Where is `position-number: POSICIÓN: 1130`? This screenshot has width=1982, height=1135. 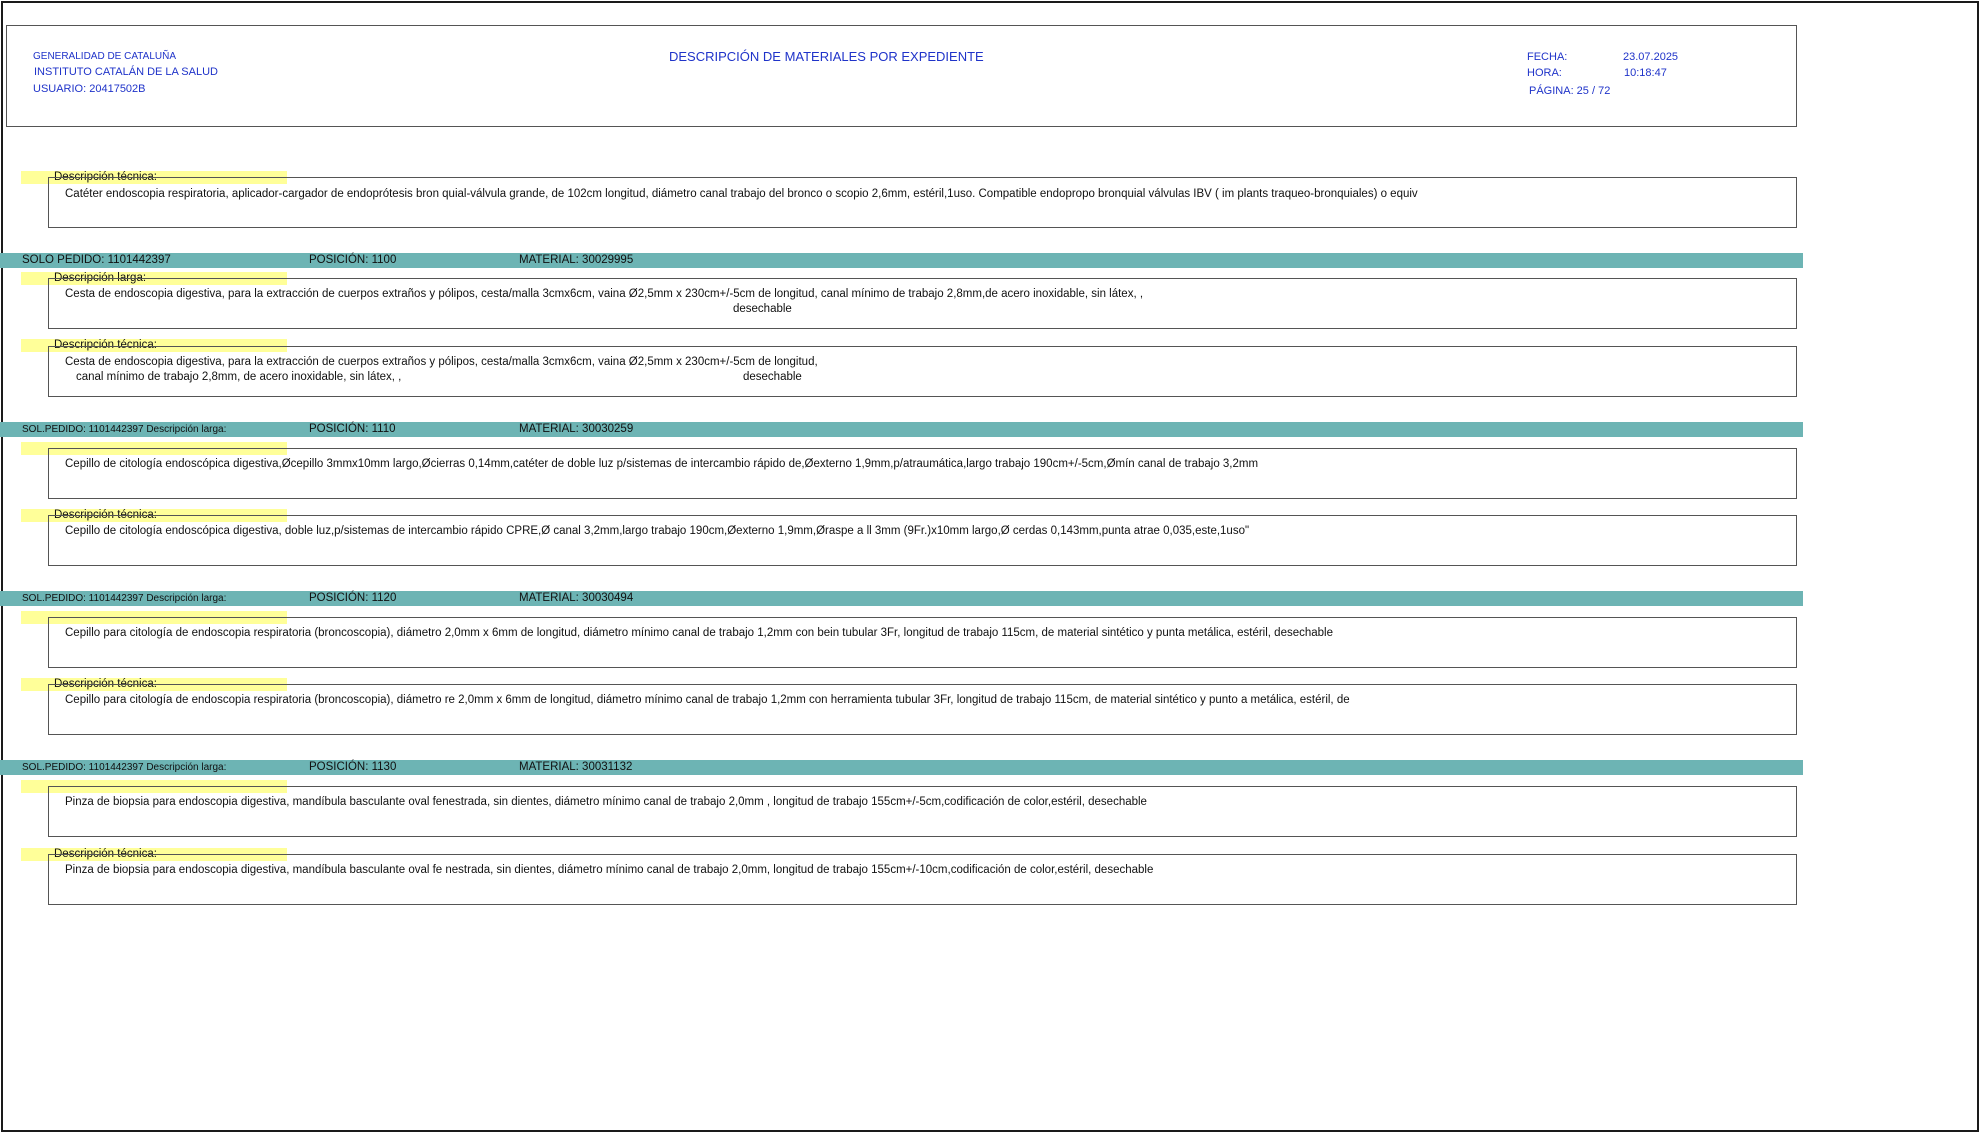
position-number: POSICIÓN: 1130 is located at coordinates (353, 767).